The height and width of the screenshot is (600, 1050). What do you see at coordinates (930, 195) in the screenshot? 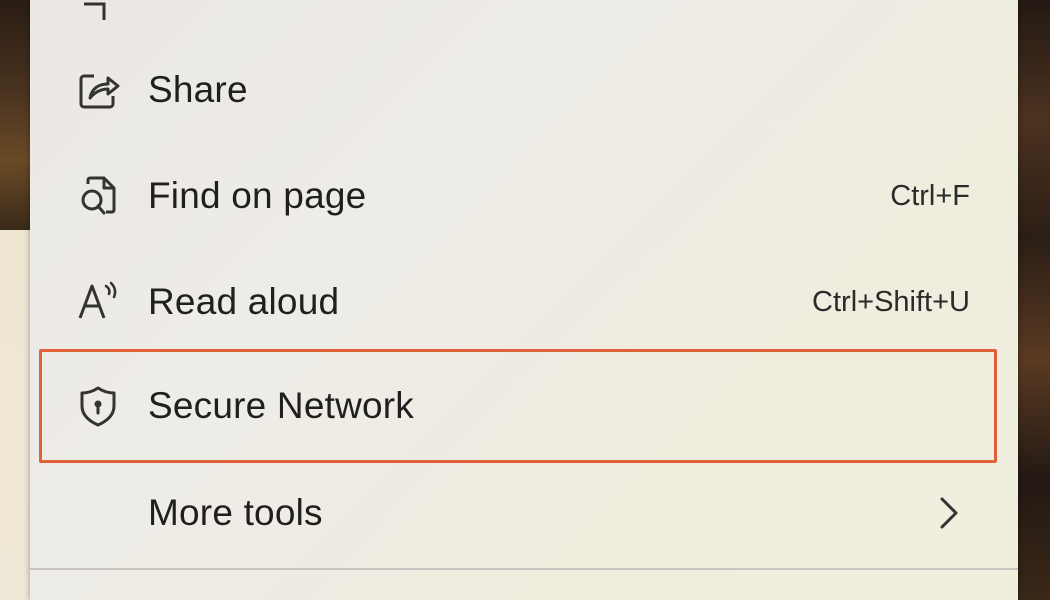
I see `shortcut-text: Ctrl+F` at bounding box center [930, 195].